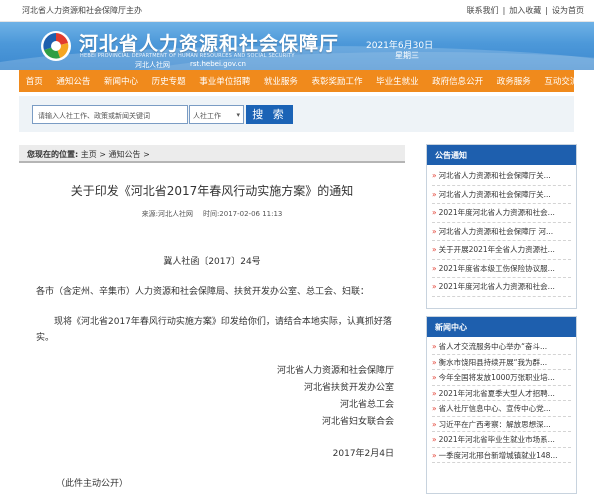 Image resolution: width=594 pixels, height=500 pixels. I want to click on notice-panel-title: 公告通知, so click(501, 155).